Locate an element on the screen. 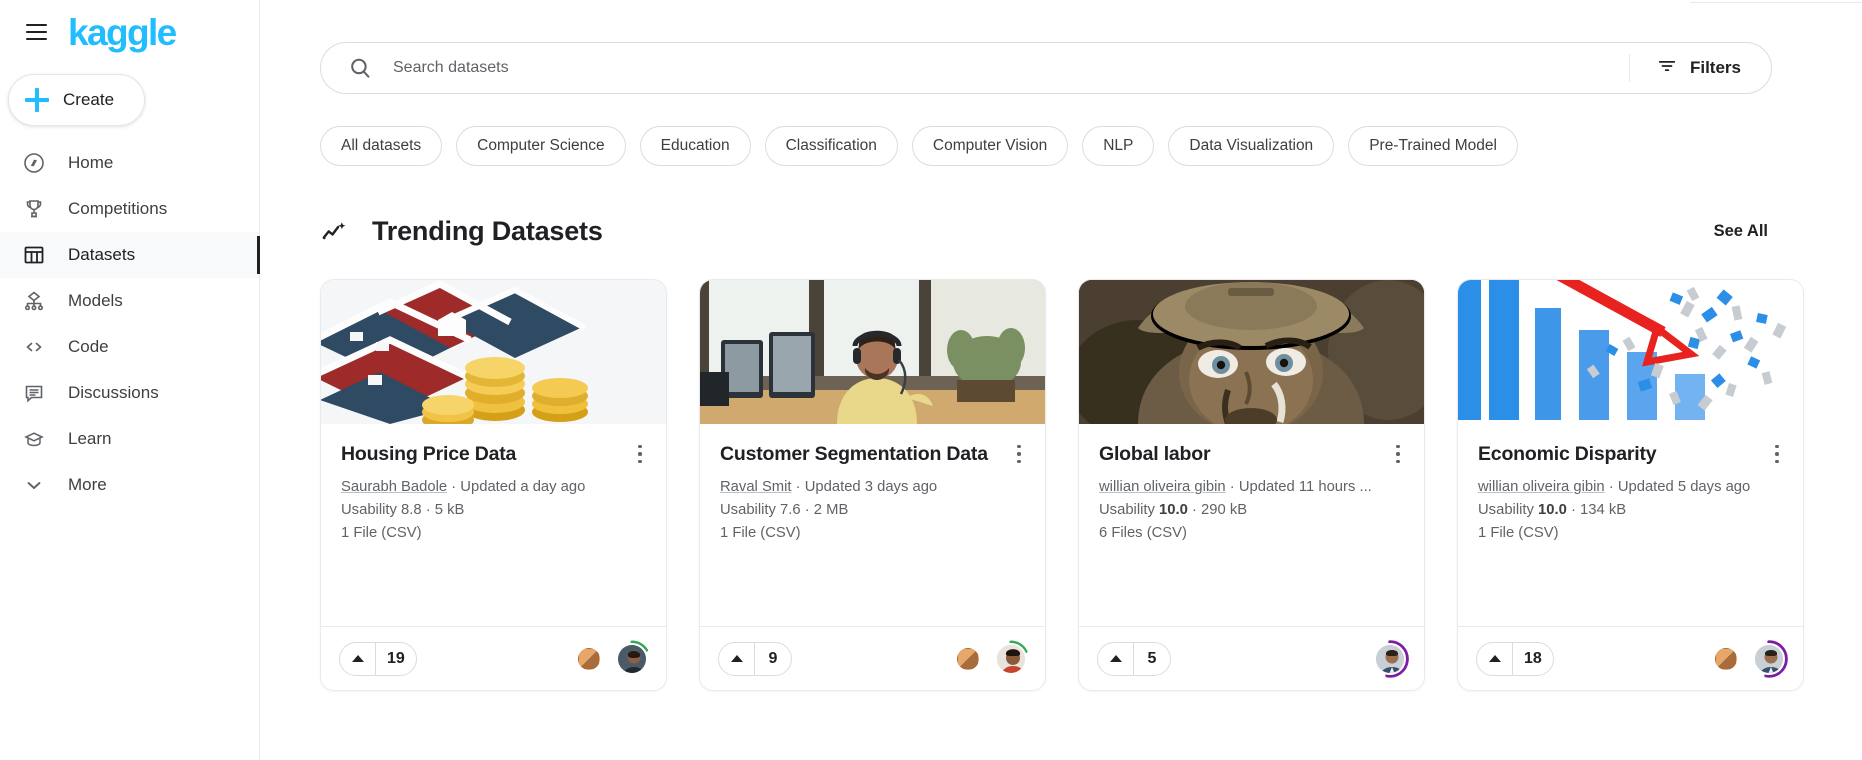 The width and height of the screenshot is (1862, 760). sidebar-item-datasets: Datasets is located at coordinates (130, 255).